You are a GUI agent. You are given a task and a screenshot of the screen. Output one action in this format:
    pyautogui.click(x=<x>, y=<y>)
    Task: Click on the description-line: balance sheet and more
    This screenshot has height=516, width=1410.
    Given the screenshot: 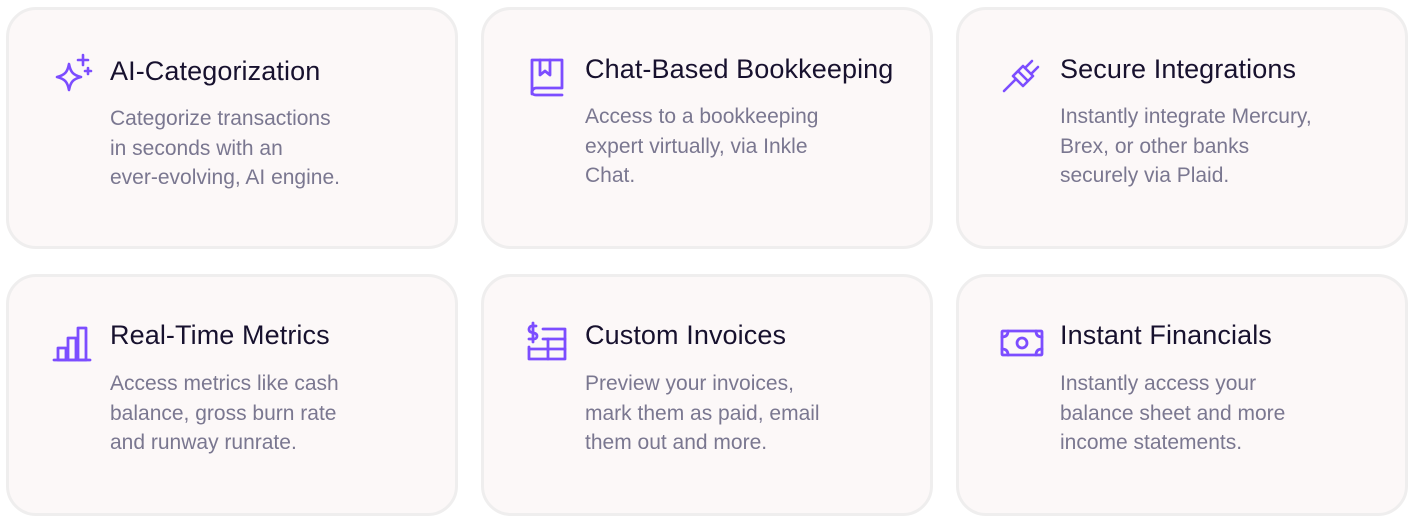 What is the action you would take?
    pyautogui.click(x=1173, y=413)
    